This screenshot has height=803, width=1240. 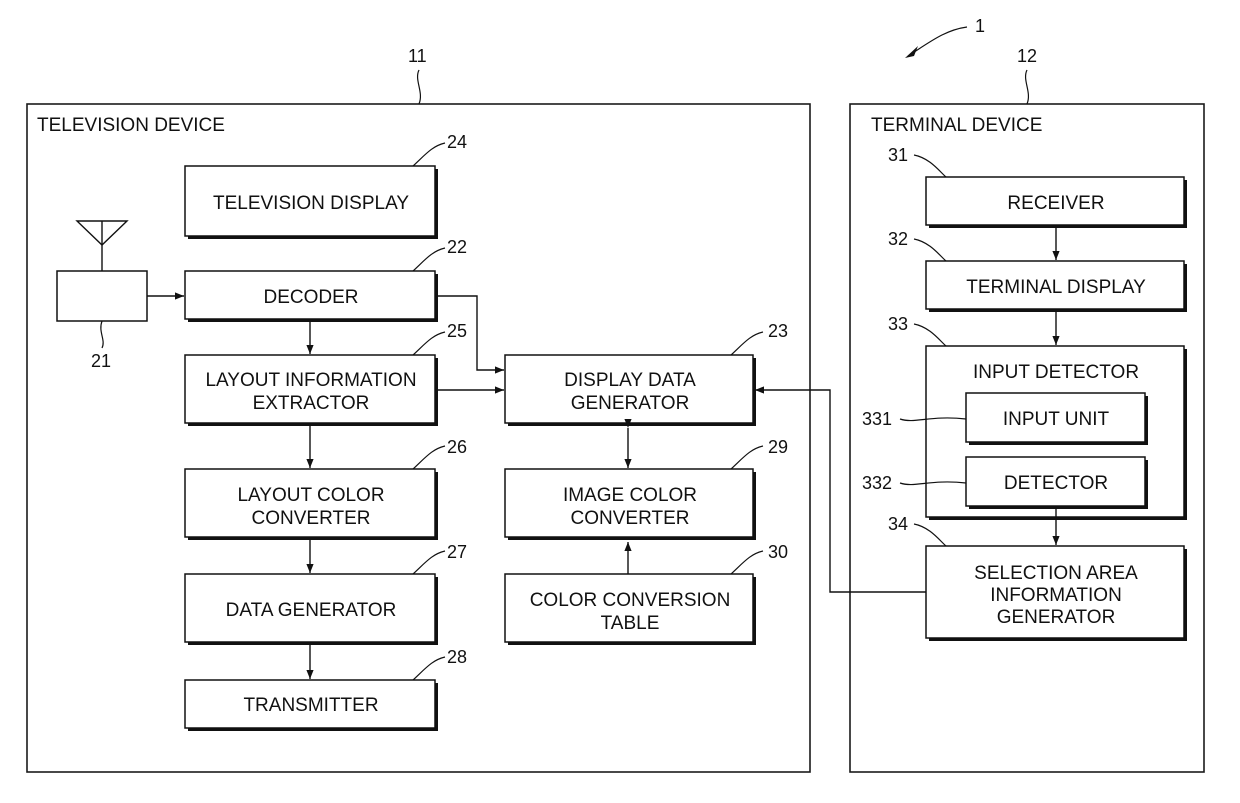 What do you see at coordinates (630, 600) in the screenshot?
I see `color-conversion-table-label-1: COLOR CONVERSION` at bounding box center [630, 600].